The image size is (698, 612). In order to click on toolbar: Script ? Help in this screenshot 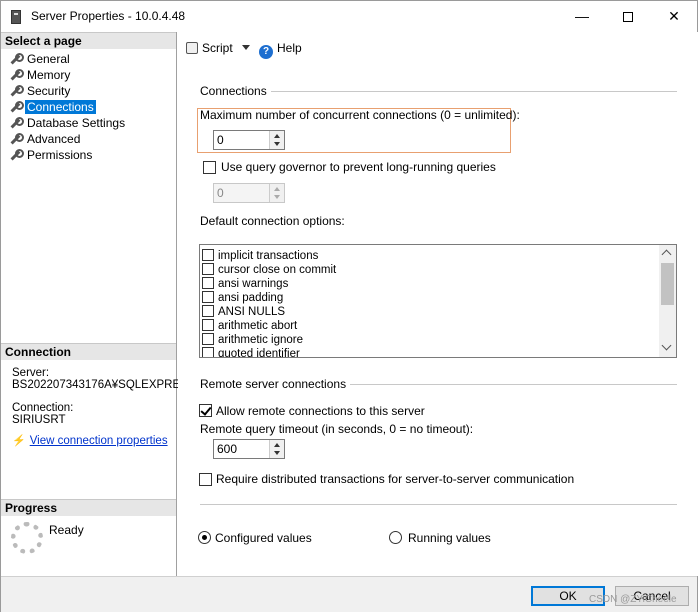, I will do `click(438, 49)`.